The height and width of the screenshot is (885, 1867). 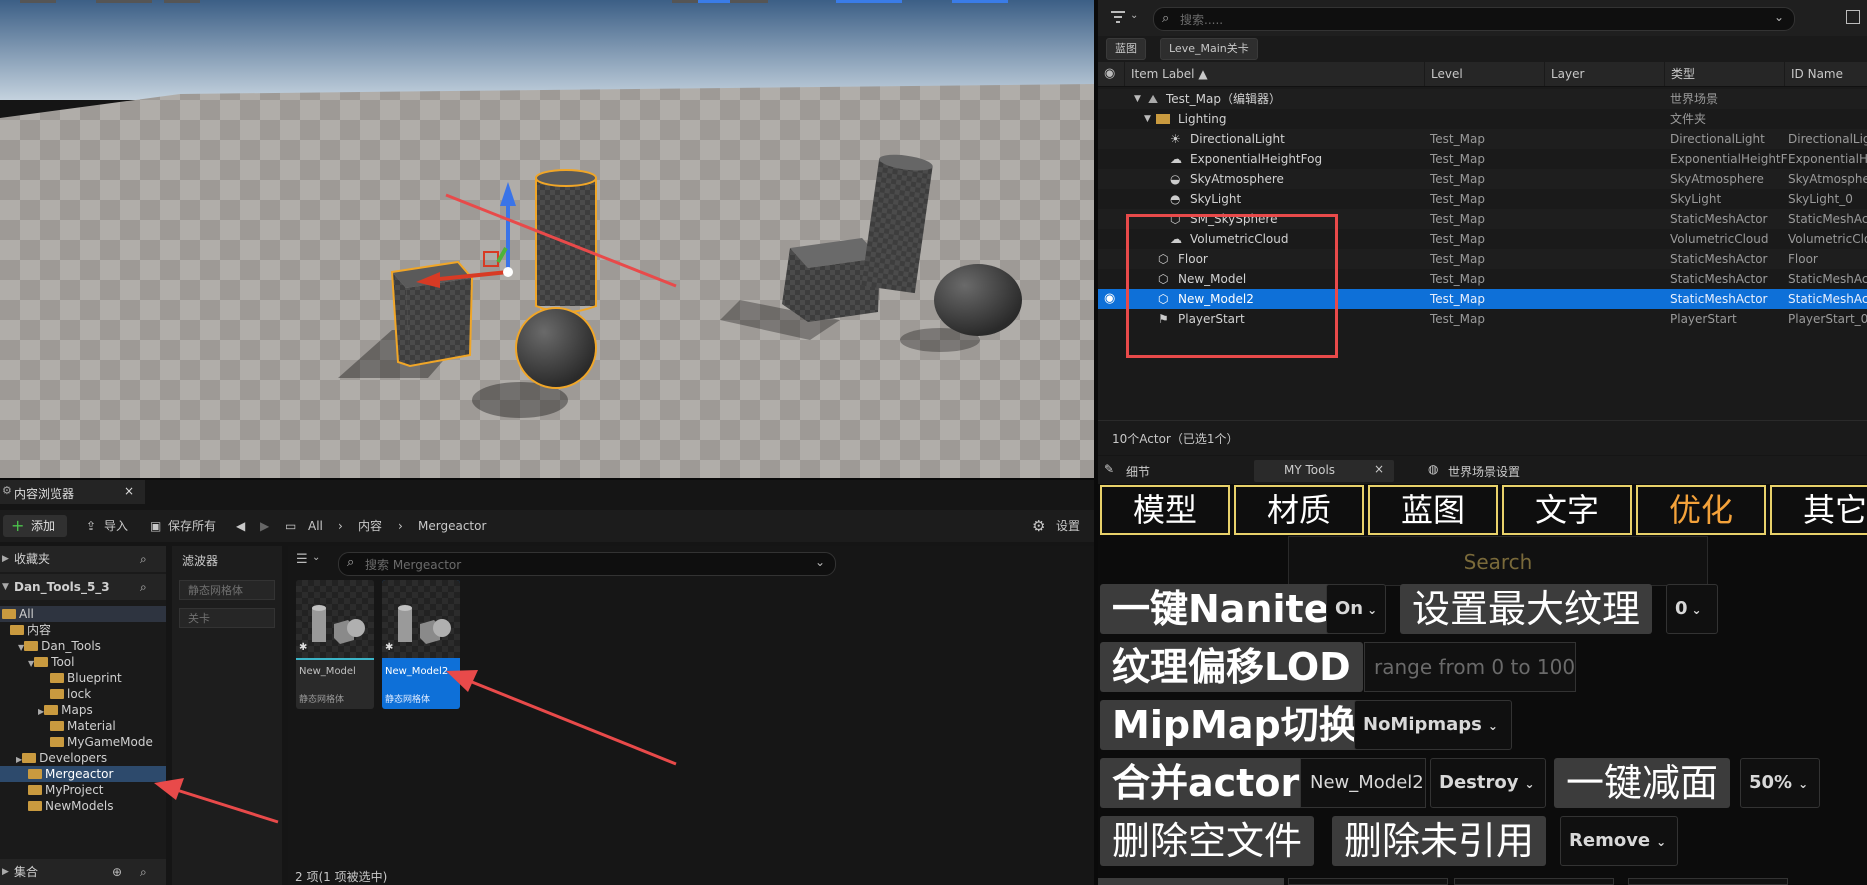 I want to click on row-type: DirectionalLight, so click(x=1717, y=139).